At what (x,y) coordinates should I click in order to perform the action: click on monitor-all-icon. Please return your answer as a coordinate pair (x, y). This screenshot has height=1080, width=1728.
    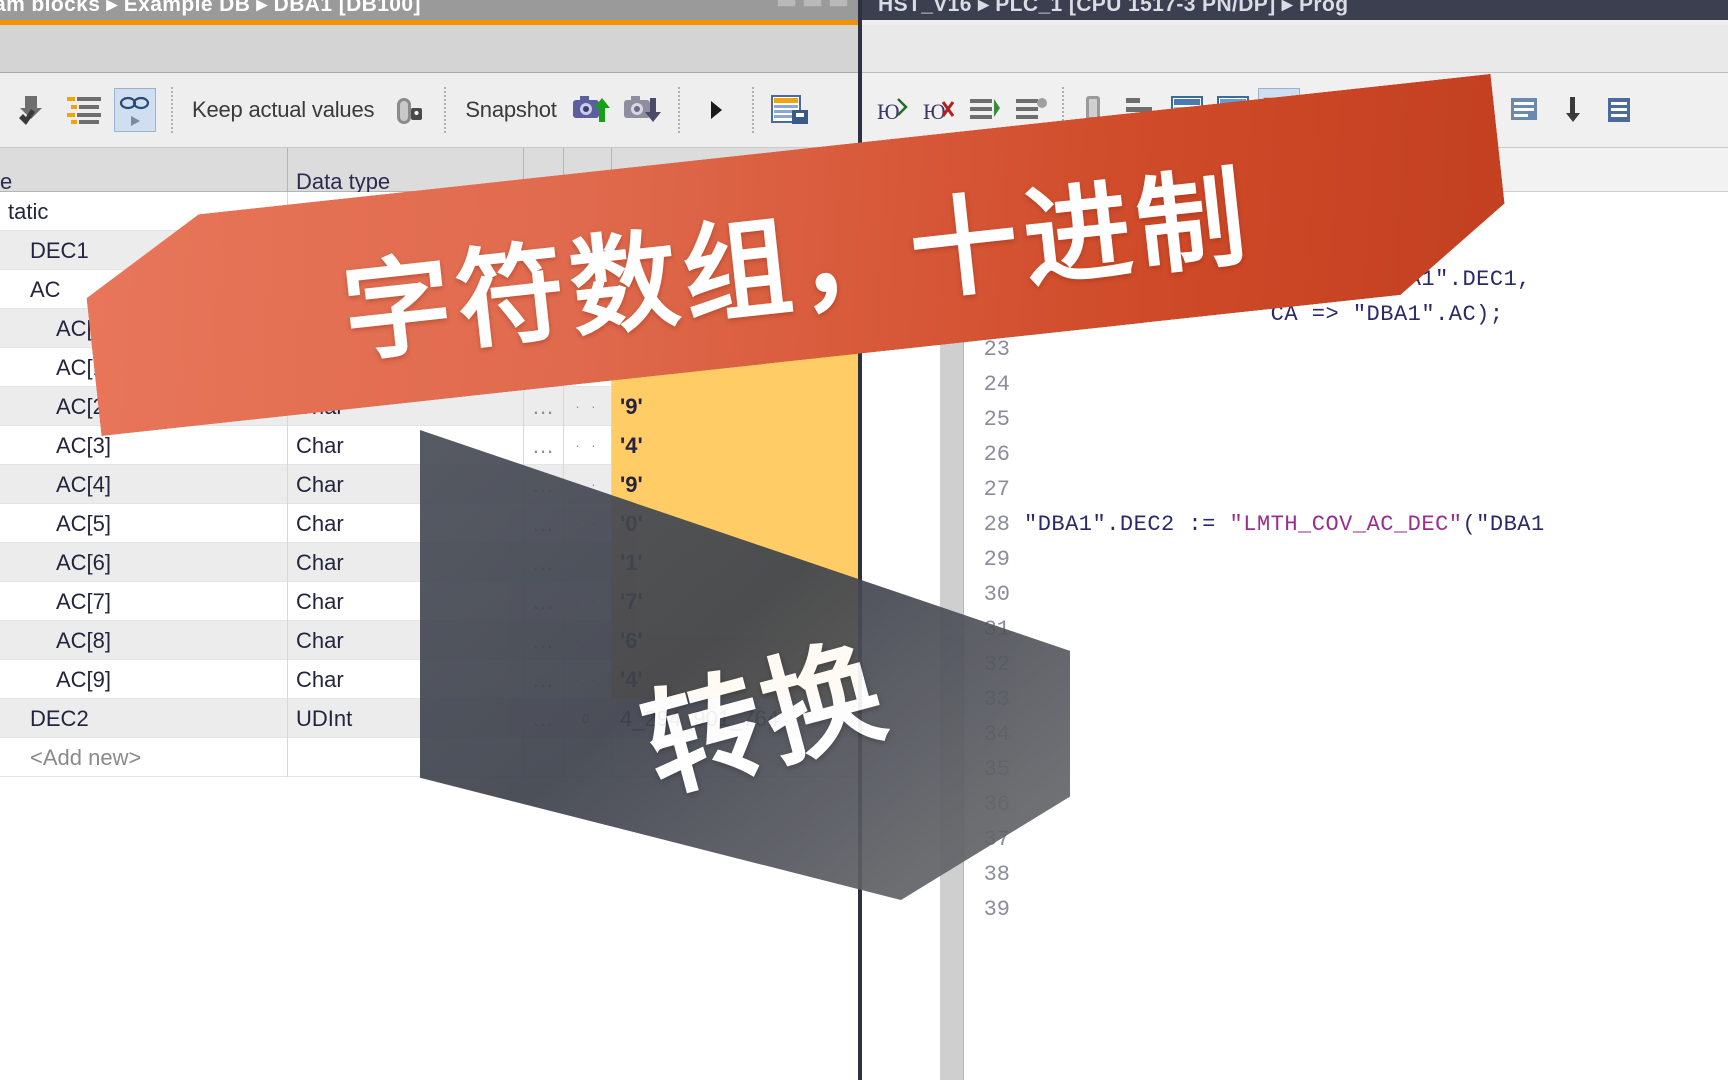
    Looking at the image, I should click on (135, 110).